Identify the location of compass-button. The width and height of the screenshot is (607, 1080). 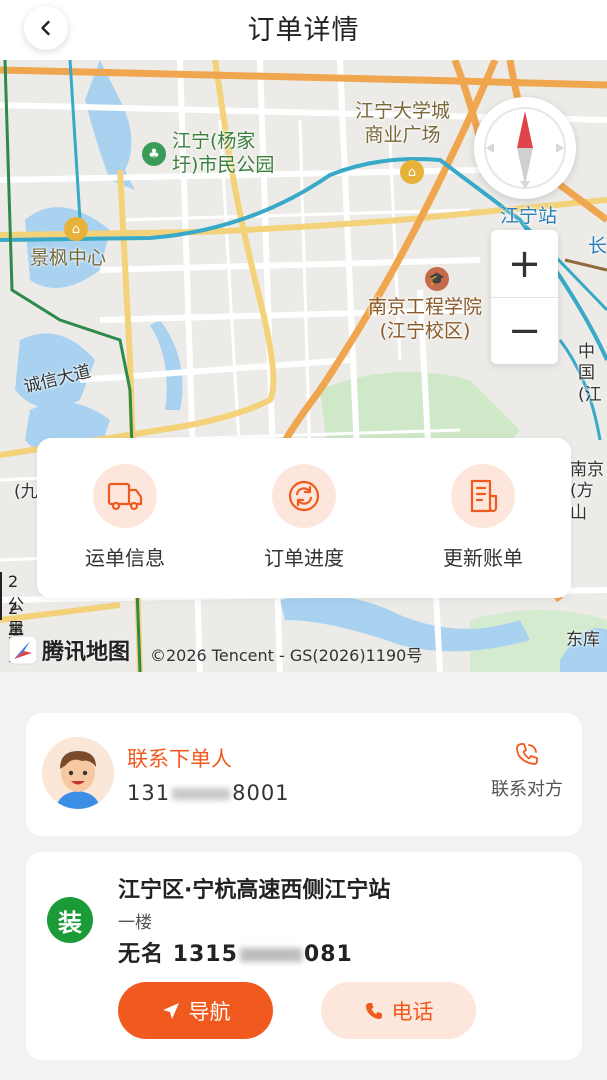
(525, 148).